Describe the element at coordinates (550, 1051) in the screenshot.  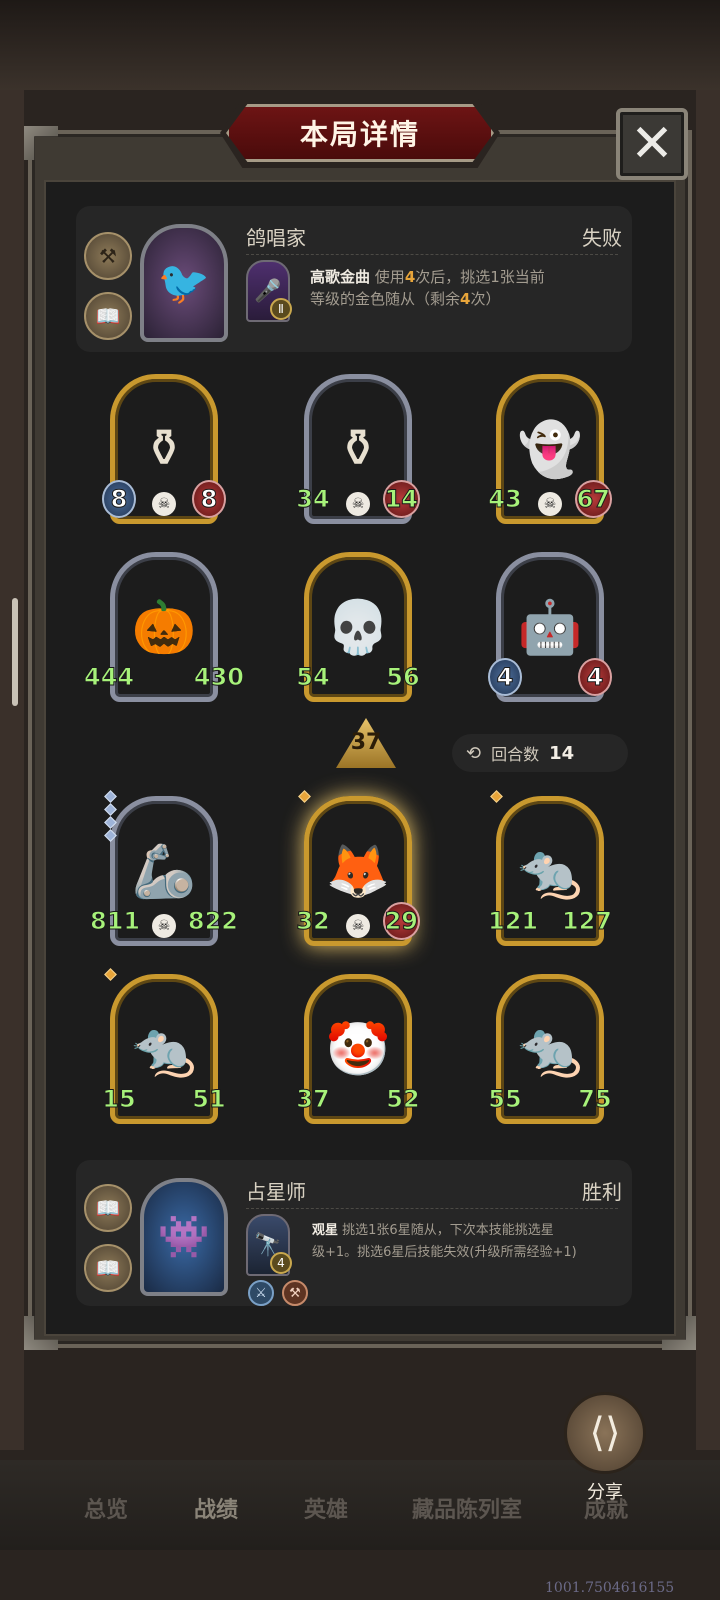
I see `player-unit: 🐀 55 75` at that location.